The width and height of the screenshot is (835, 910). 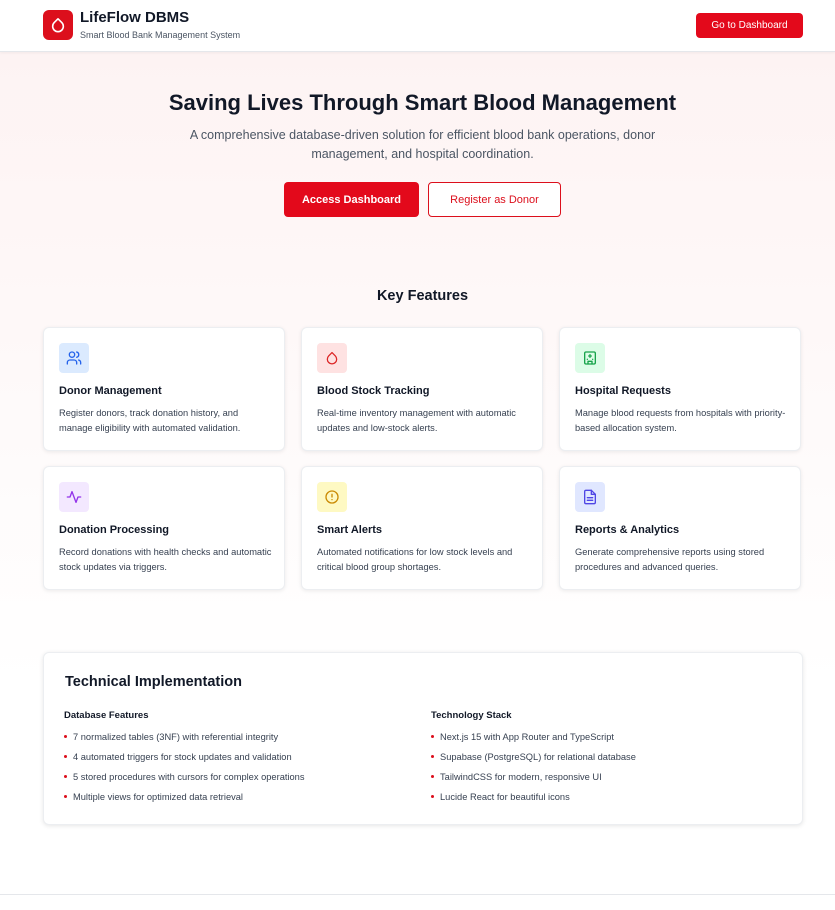 What do you see at coordinates (373, 391) in the screenshot?
I see `feature-title: Blood Stock Tracking` at bounding box center [373, 391].